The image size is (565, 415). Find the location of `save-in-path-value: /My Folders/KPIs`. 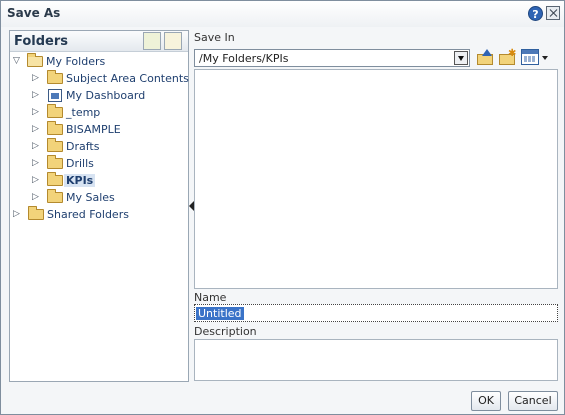

save-in-path-value: /My Folders/KPIs is located at coordinates (244, 58).